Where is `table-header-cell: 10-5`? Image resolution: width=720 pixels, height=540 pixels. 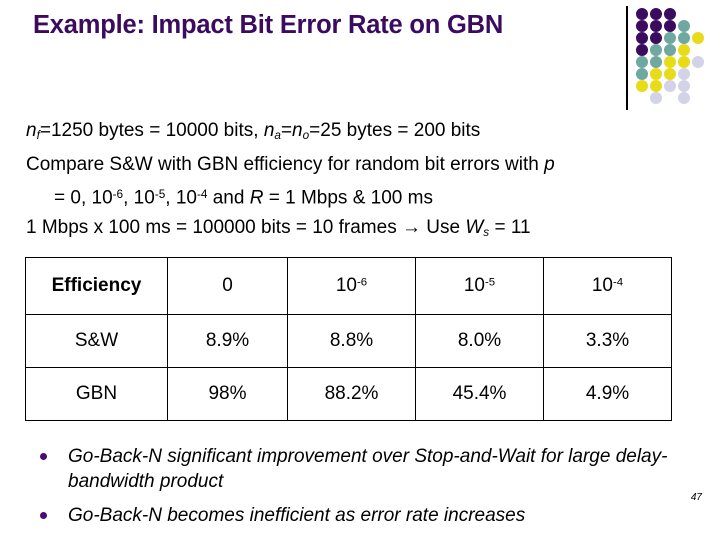
table-header-cell: 10-5 is located at coordinates (479, 286).